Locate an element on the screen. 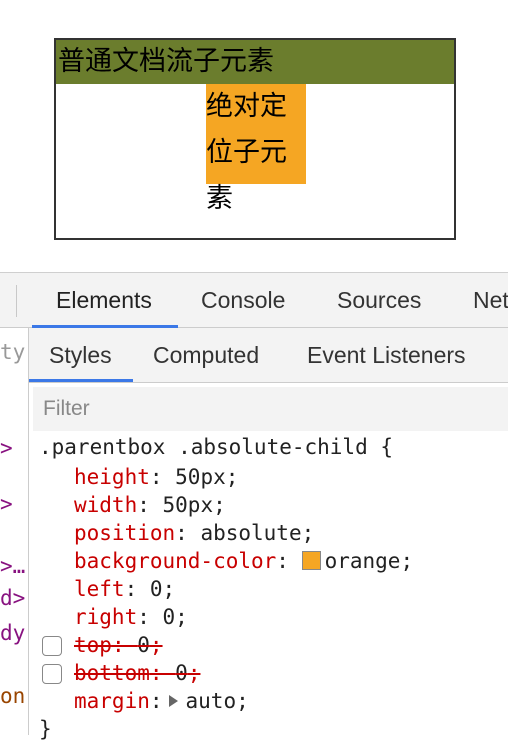 The width and height of the screenshot is (508, 743). property-name: margin is located at coordinates (112, 701).